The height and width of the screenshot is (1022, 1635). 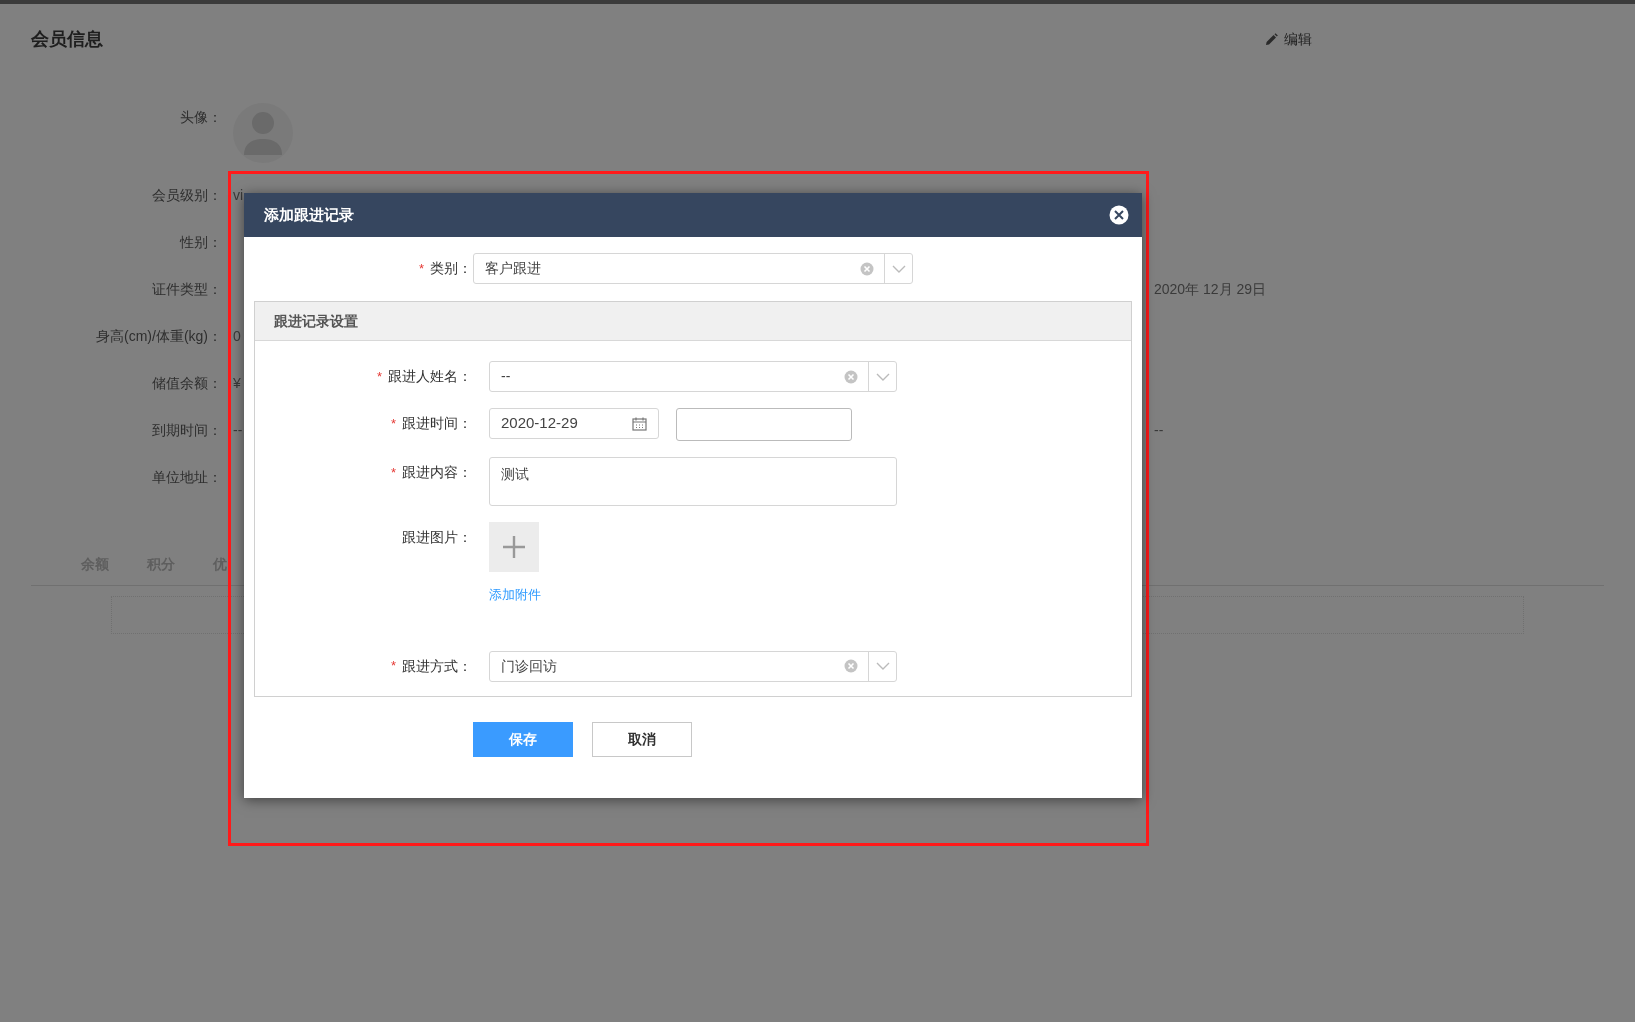 I want to click on field-label: 储值余额：, so click(x=186, y=383).